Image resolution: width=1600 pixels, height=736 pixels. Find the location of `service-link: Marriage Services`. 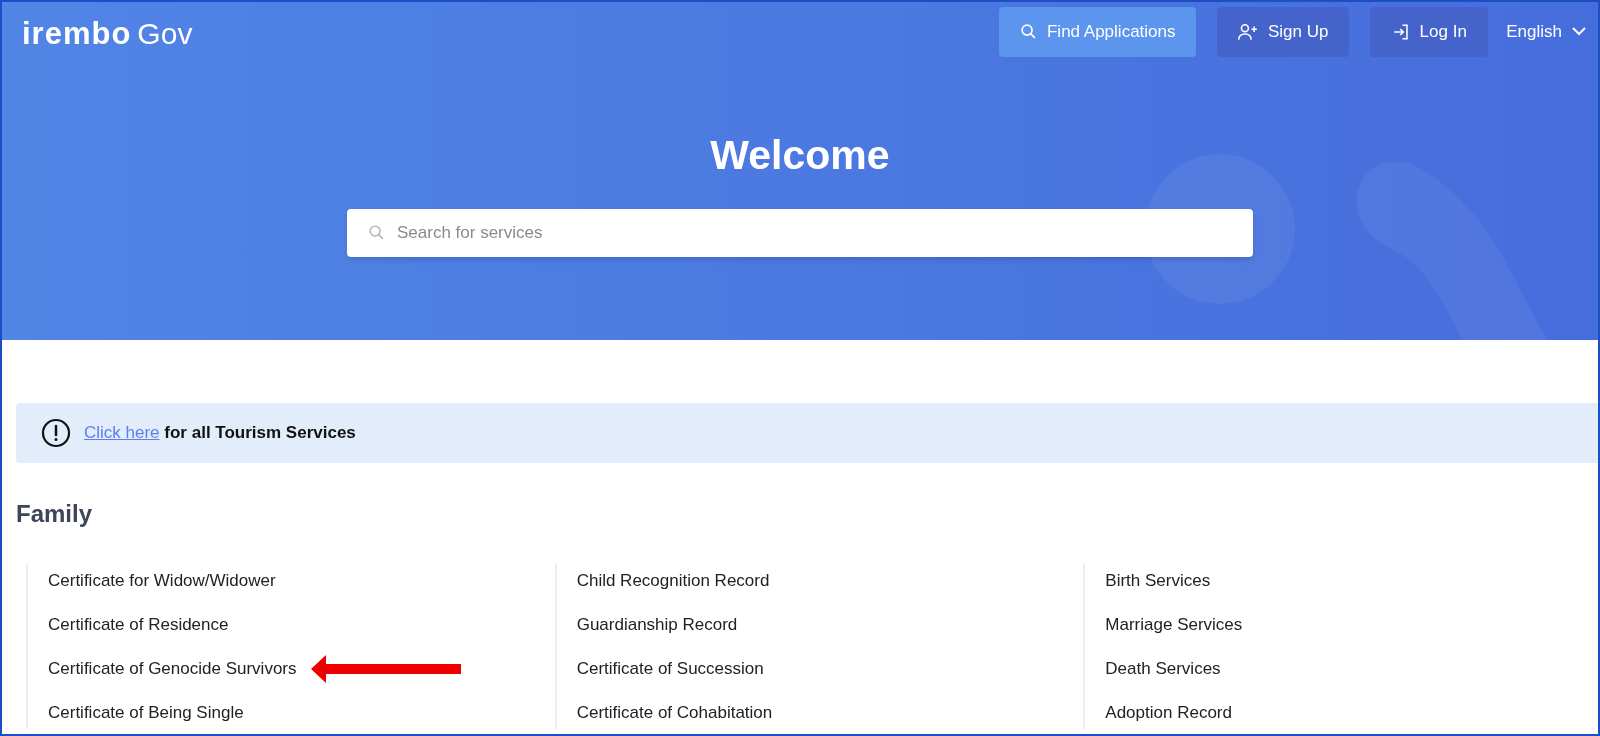

service-link: Marriage Services is located at coordinates (1174, 624).